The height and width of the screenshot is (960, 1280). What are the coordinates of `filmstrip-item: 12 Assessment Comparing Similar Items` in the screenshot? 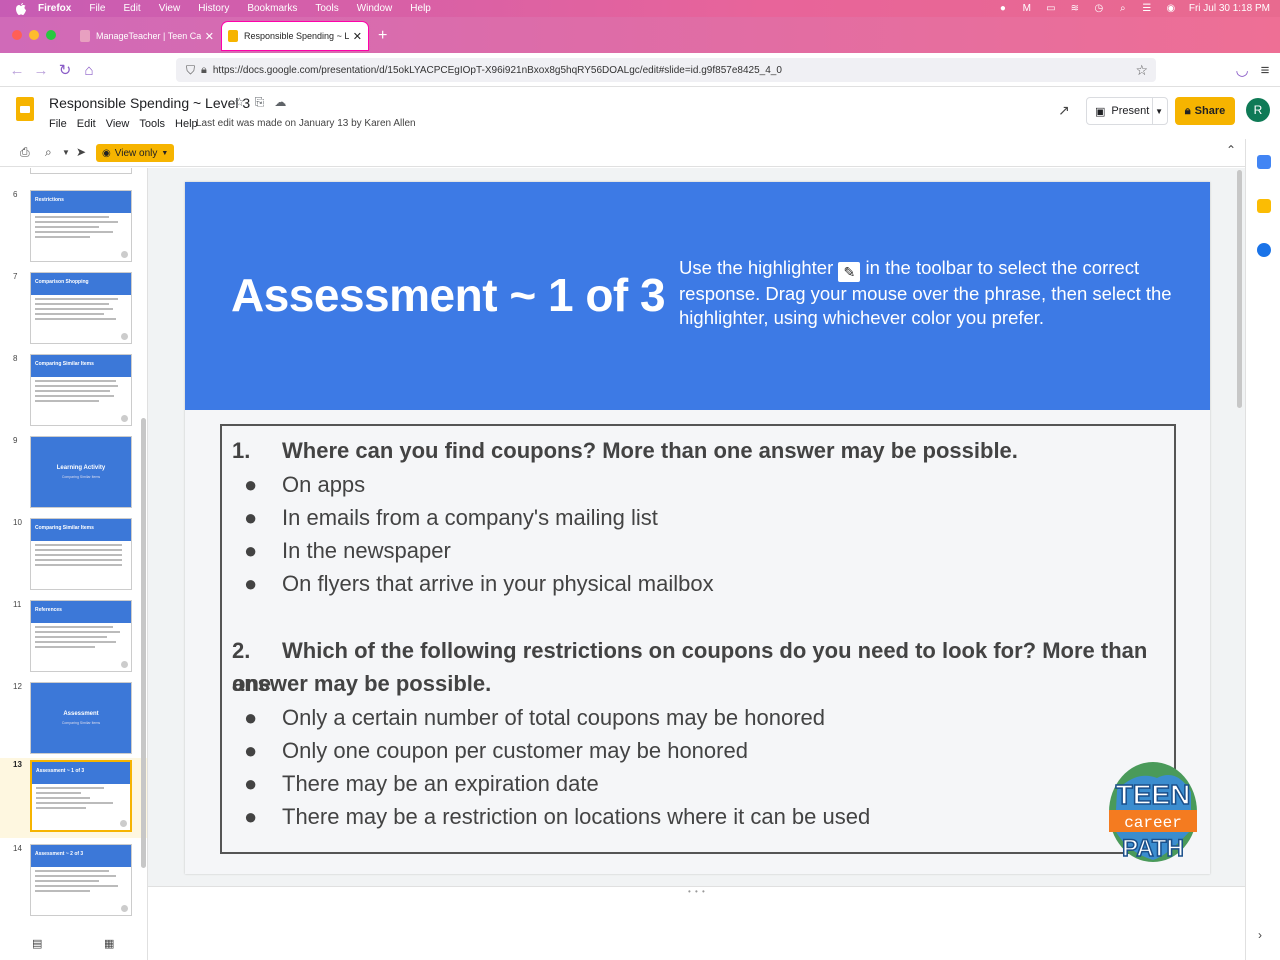 It's located at (73, 719).